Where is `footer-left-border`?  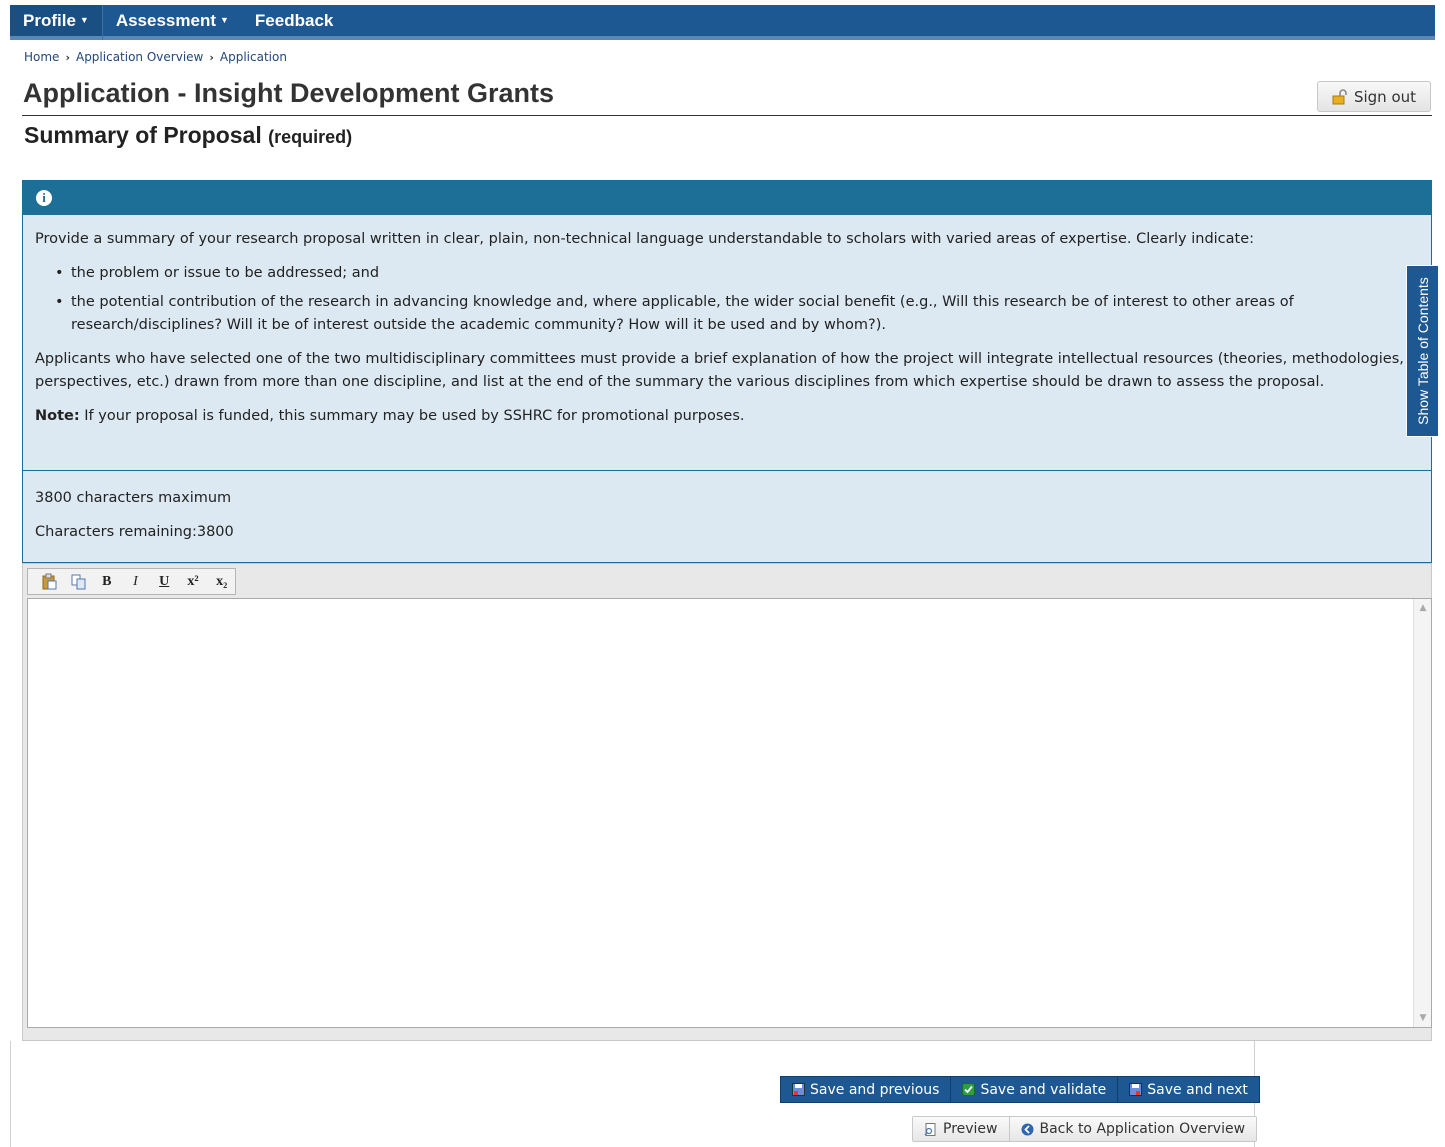
footer-left-border is located at coordinates (10, 1094).